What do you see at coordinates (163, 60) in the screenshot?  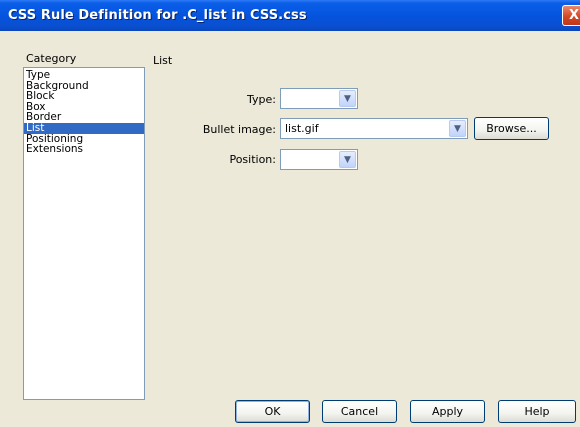 I see `panel-title: List` at bounding box center [163, 60].